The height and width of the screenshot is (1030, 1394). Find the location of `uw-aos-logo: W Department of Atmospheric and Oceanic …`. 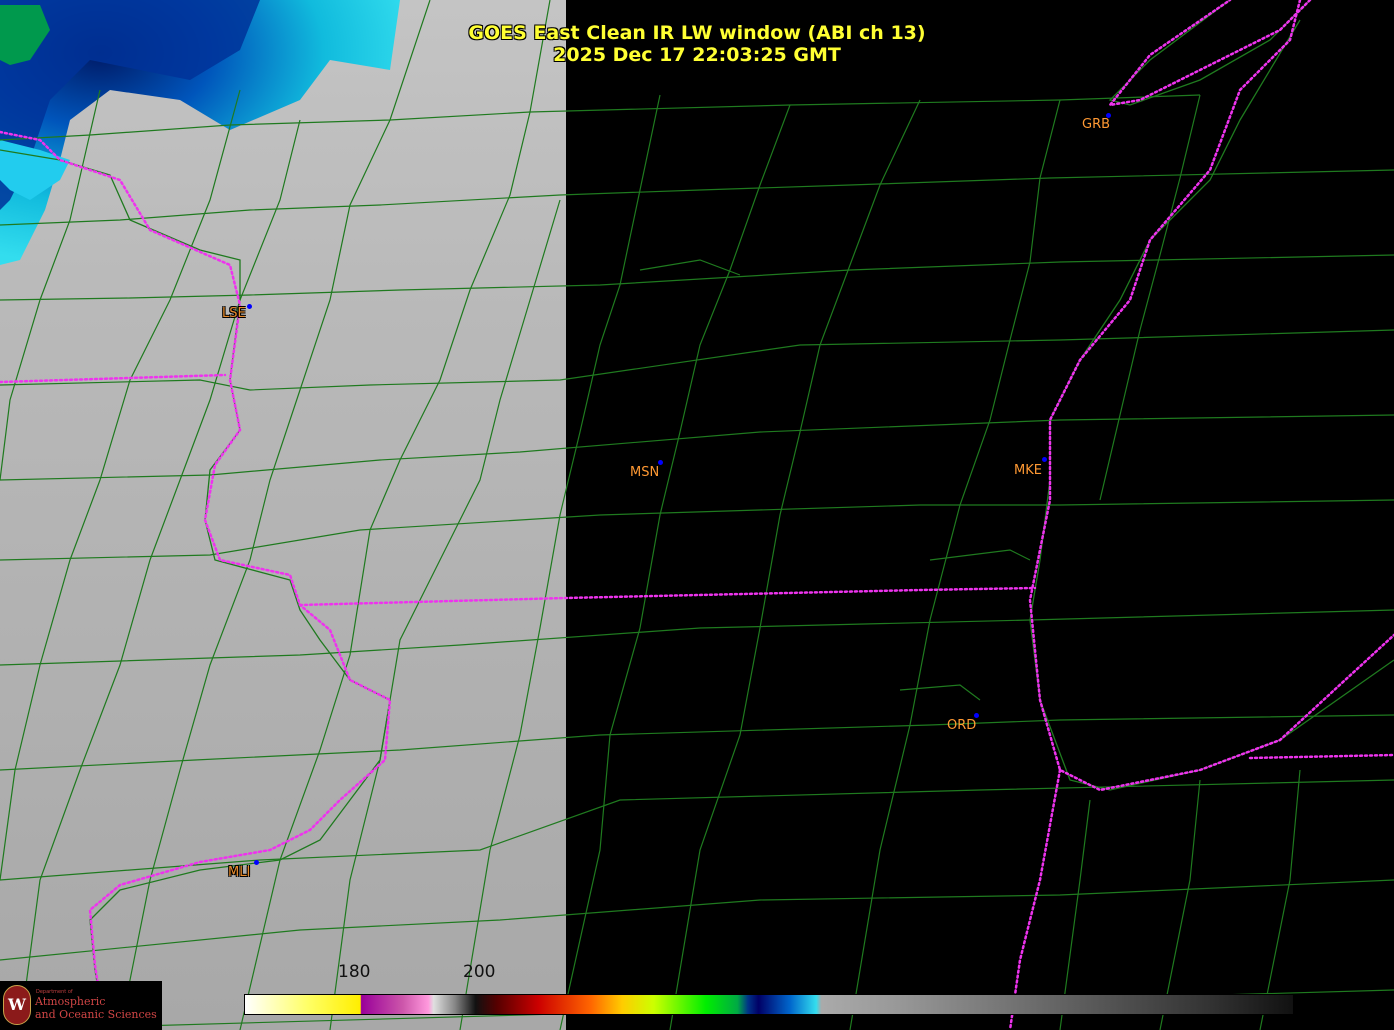

uw-aos-logo: W Department of Atmospheric and Oceanic … is located at coordinates (81, 1005).